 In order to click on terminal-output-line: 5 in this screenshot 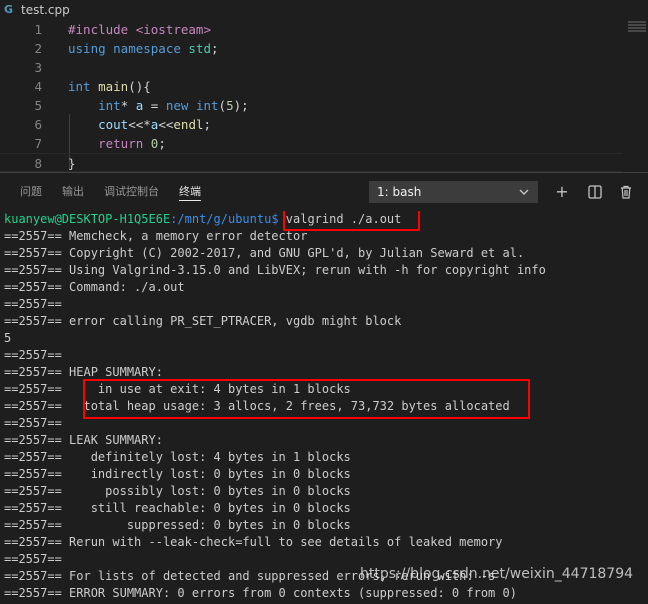, I will do `click(8, 338)`.